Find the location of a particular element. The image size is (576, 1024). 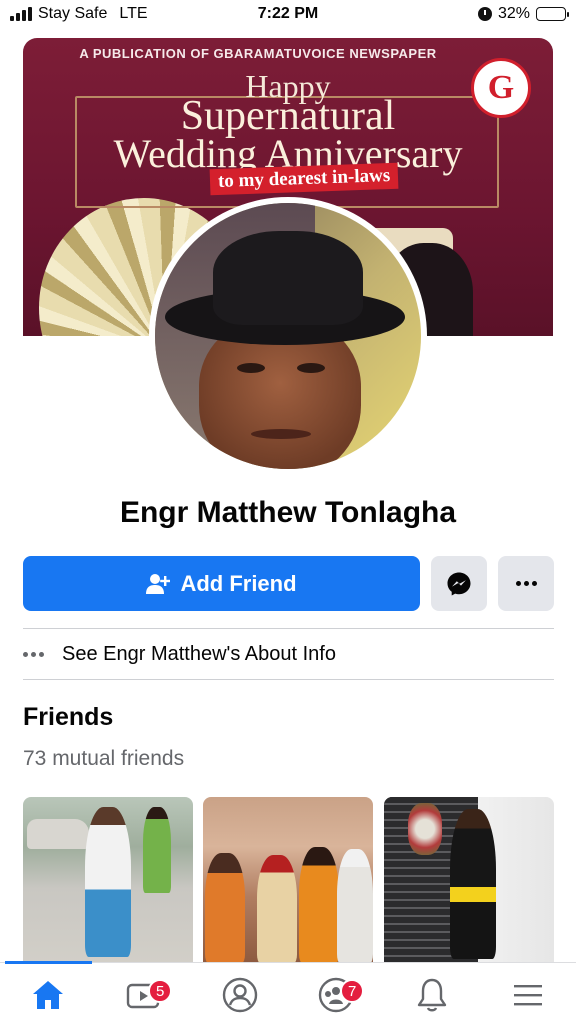

watch-badge: 5 is located at coordinates (160, 991).